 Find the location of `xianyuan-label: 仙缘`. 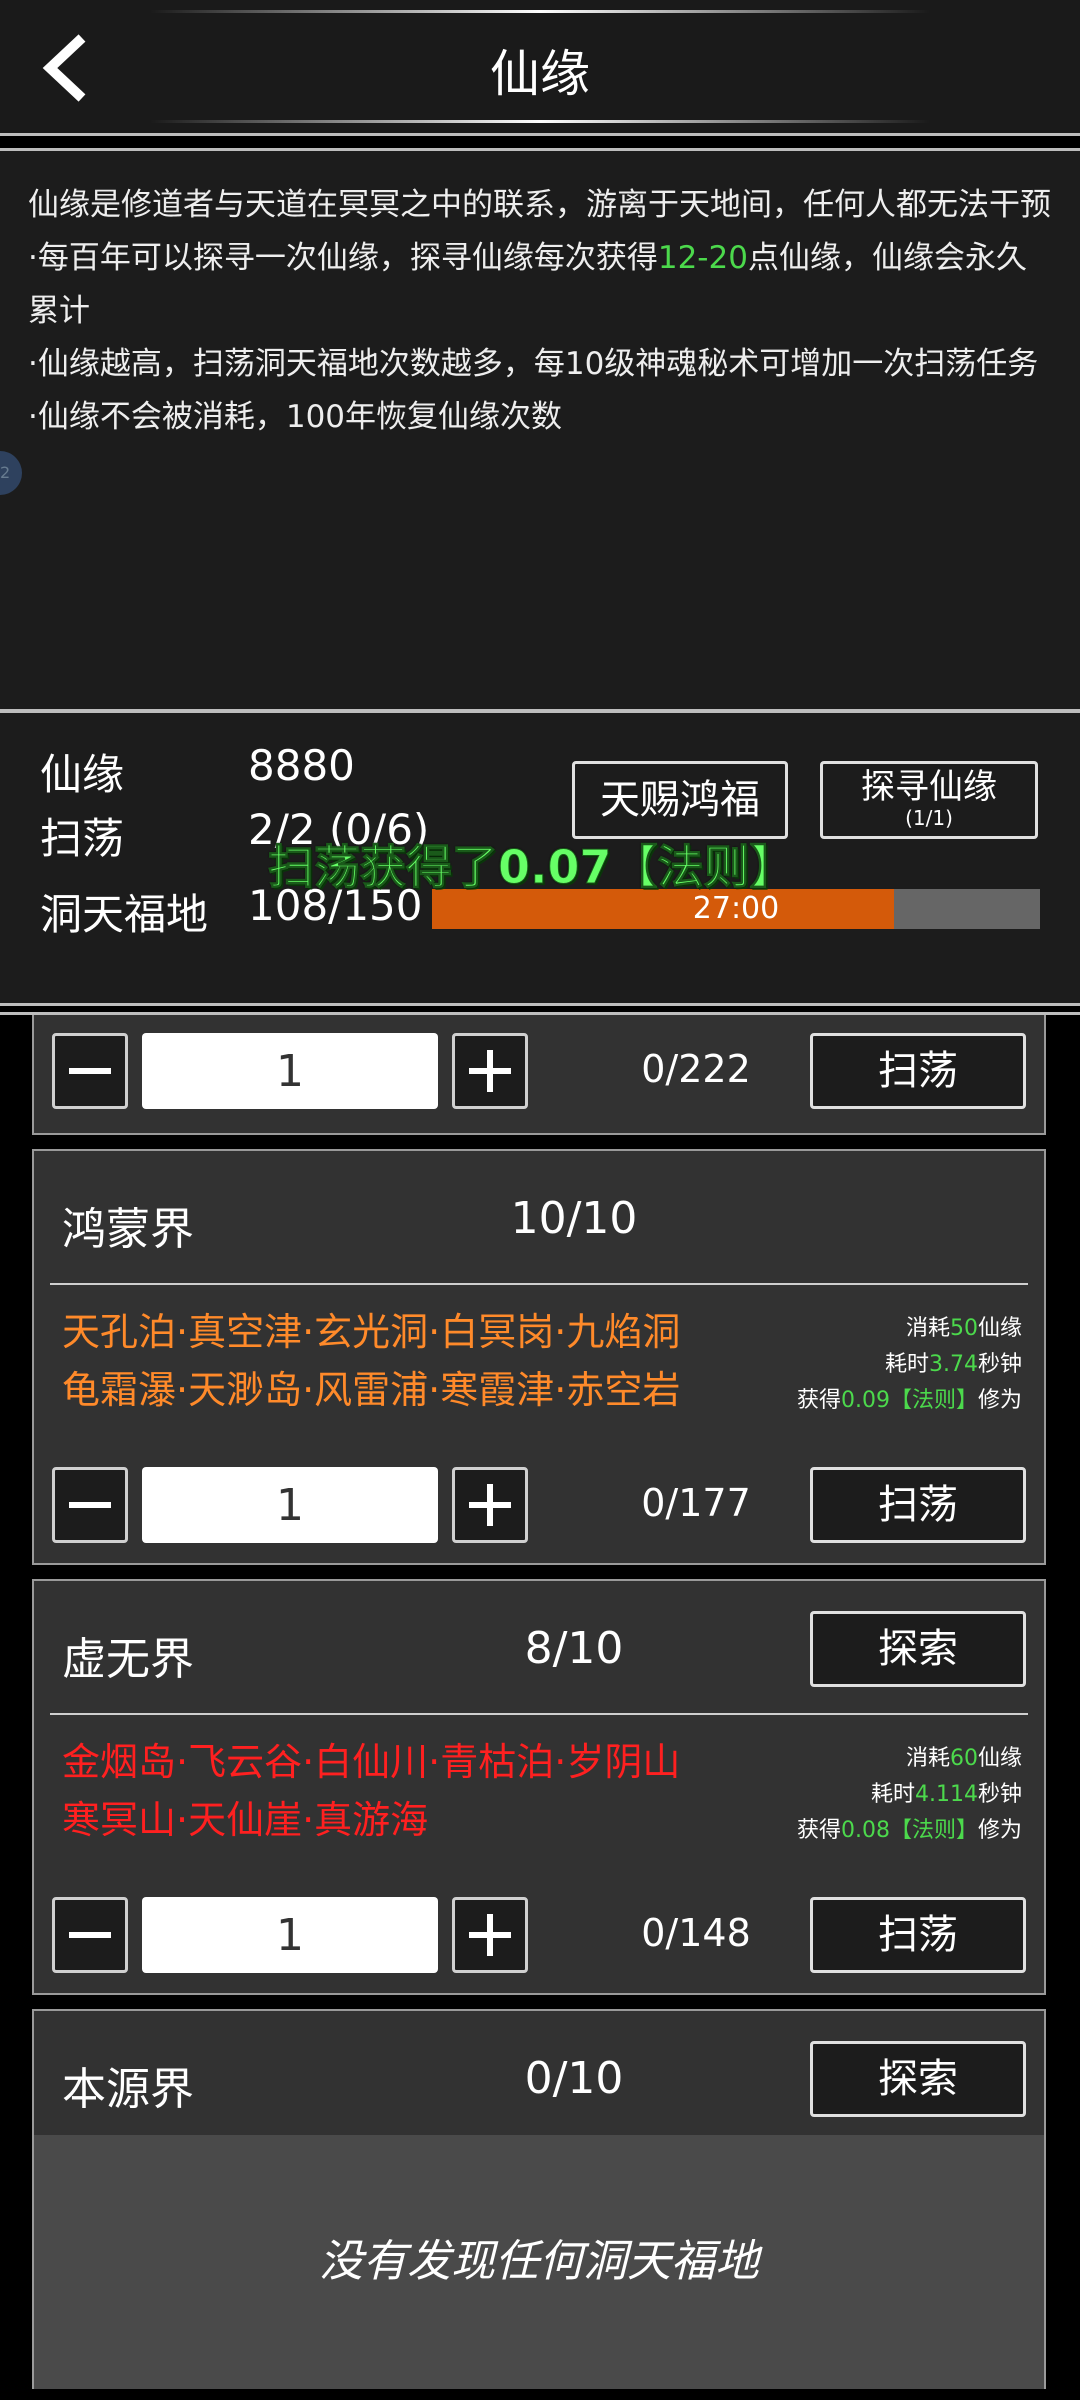

xianyuan-label: 仙缘 is located at coordinates (82, 774).